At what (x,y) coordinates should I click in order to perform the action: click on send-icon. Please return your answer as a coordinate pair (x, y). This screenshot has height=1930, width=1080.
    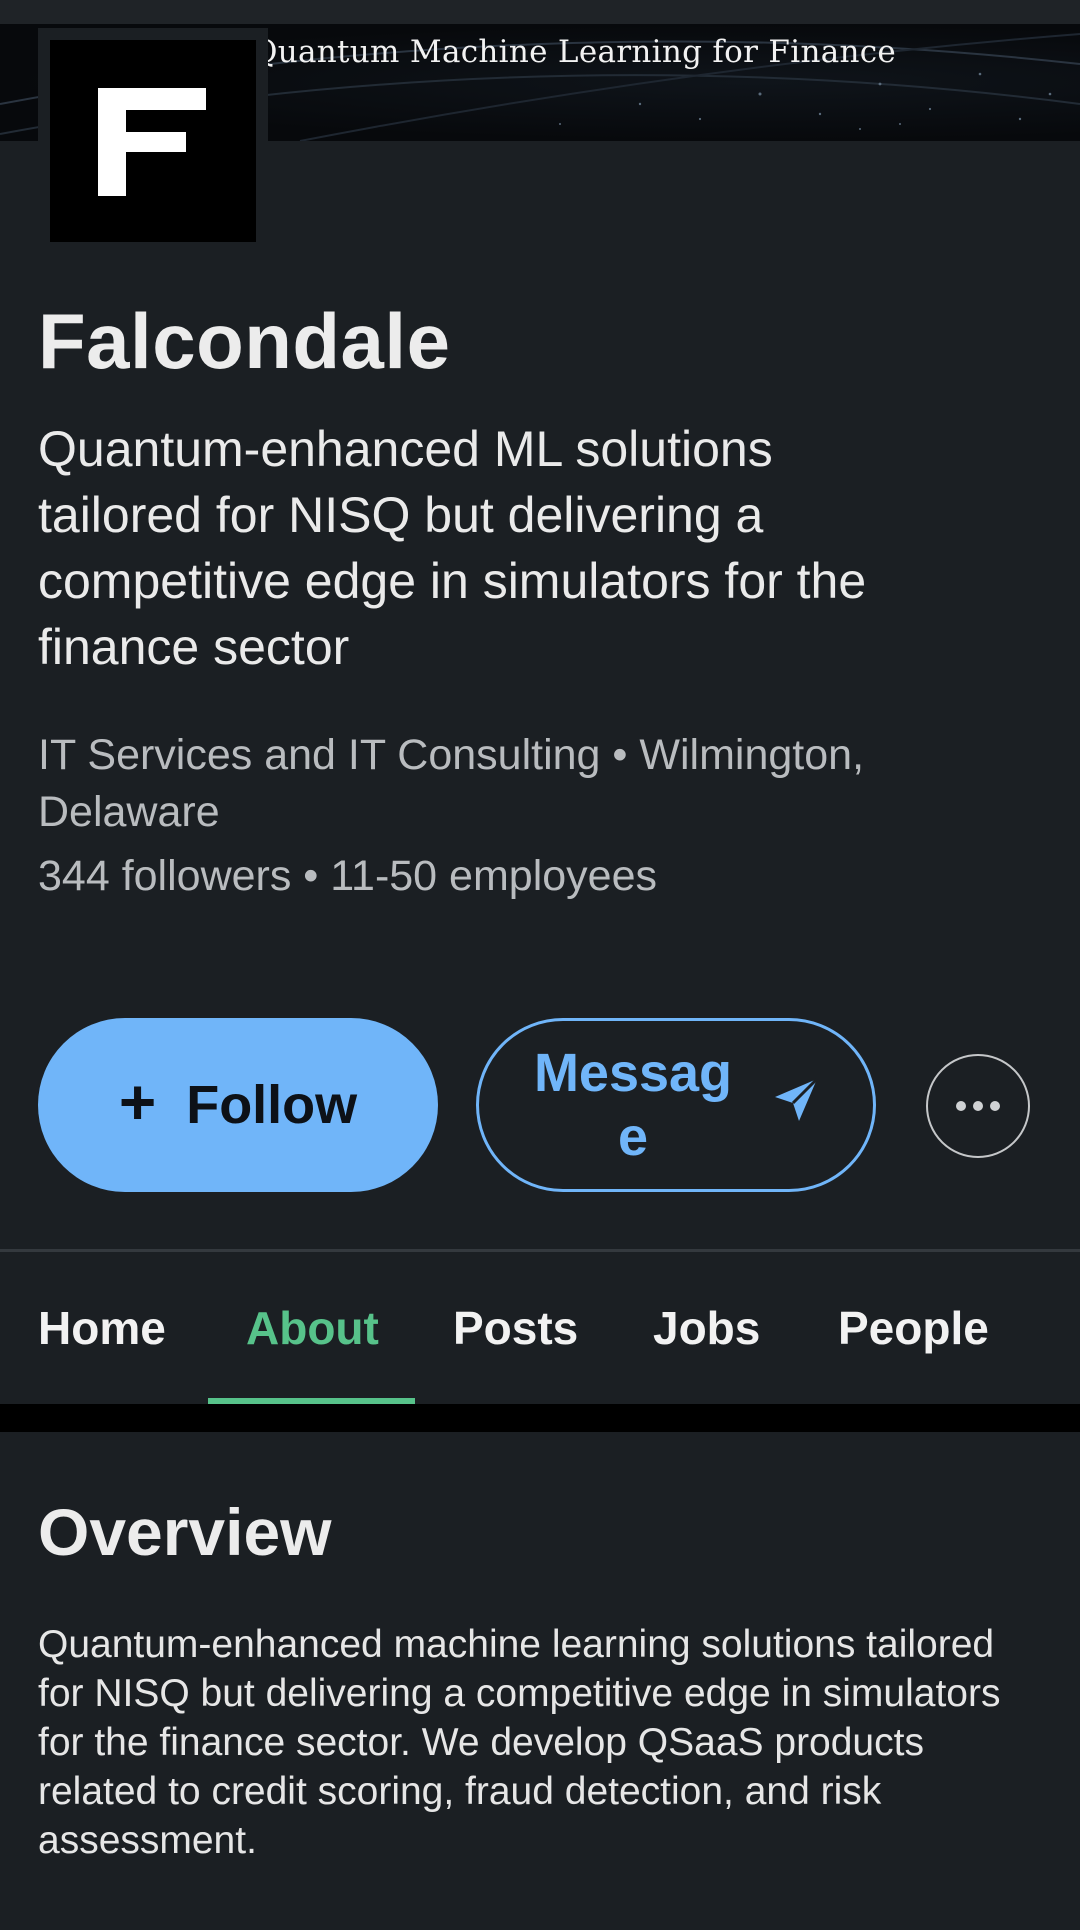
    Looking at the image, I should click on (796, 1105).